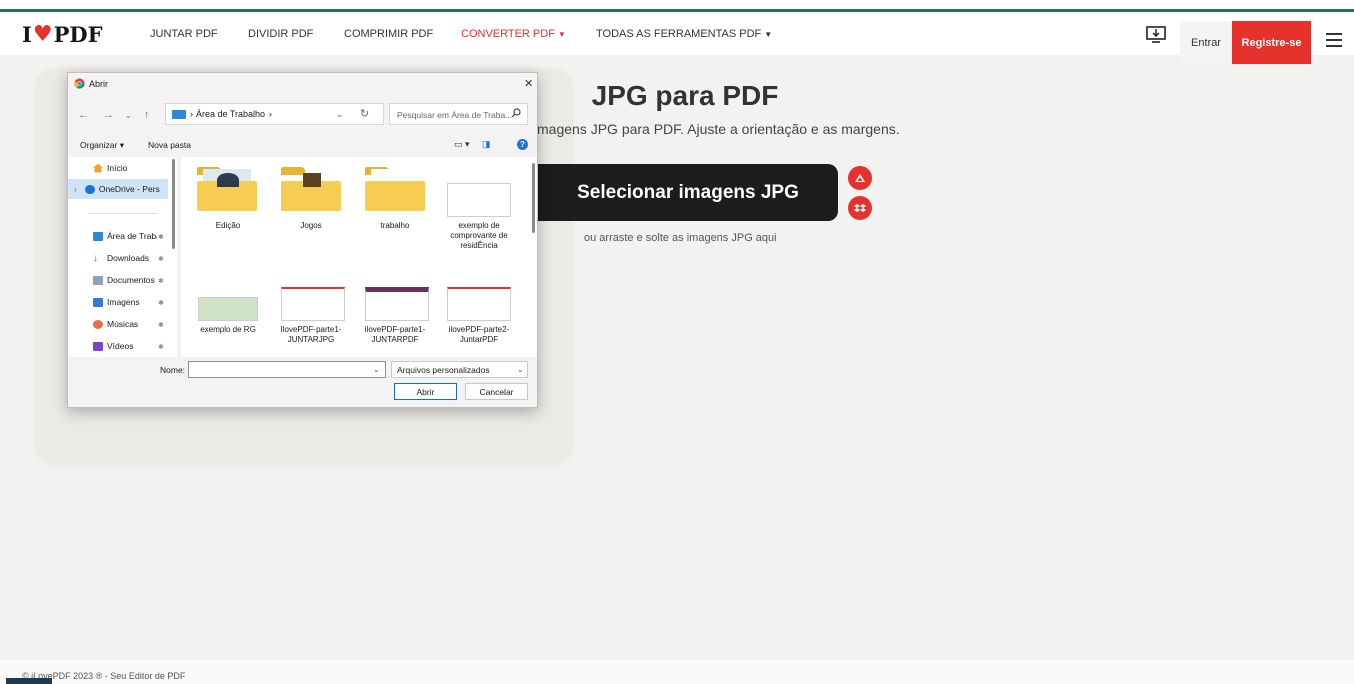 This screenshot has height=684, width=1354. Describe the element at coordinates (75, 189) in the screenshot. I see `expand-chevron-icon: ›` at that location.